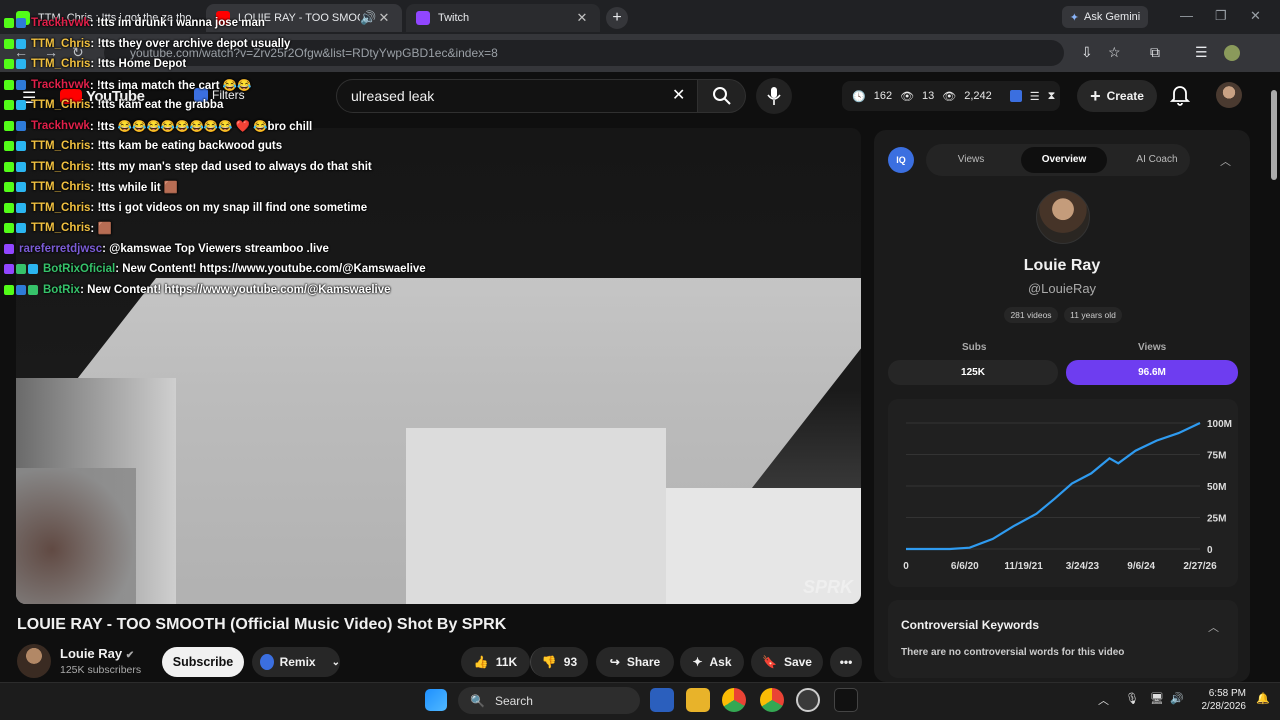 The image size is (1280, 720). Describe the element at coordinates (769, 662) in the screenshot. I see `bookmark-icon: 🔖` at that location.